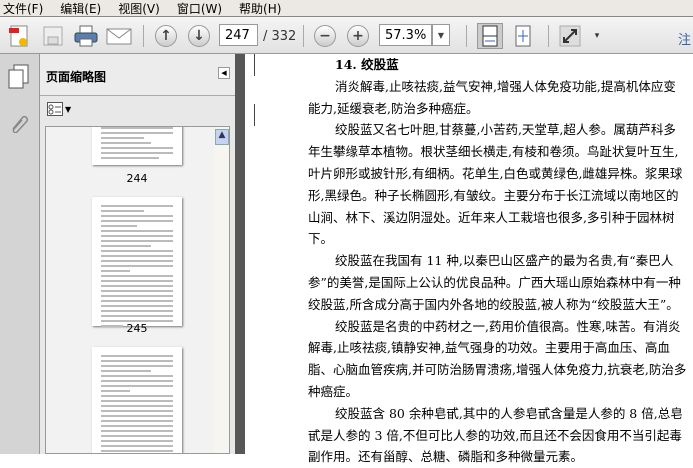  I want to click on fit-page-button, so click(523, 36).